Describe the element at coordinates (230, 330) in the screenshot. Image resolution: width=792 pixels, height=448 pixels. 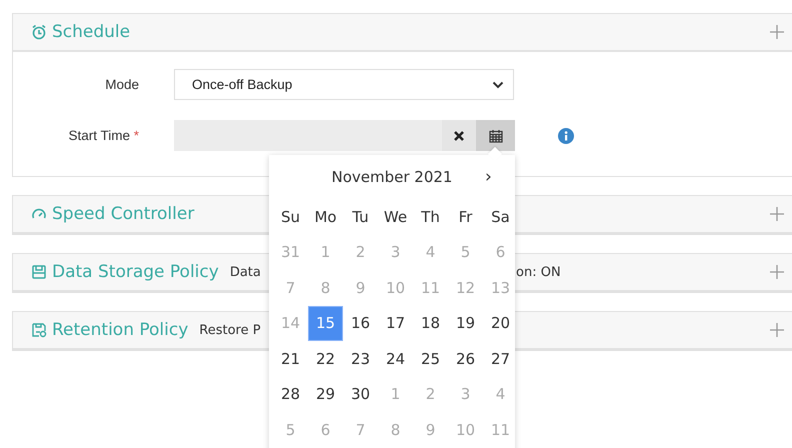
I see `panel-summary: Restore P` at that location.